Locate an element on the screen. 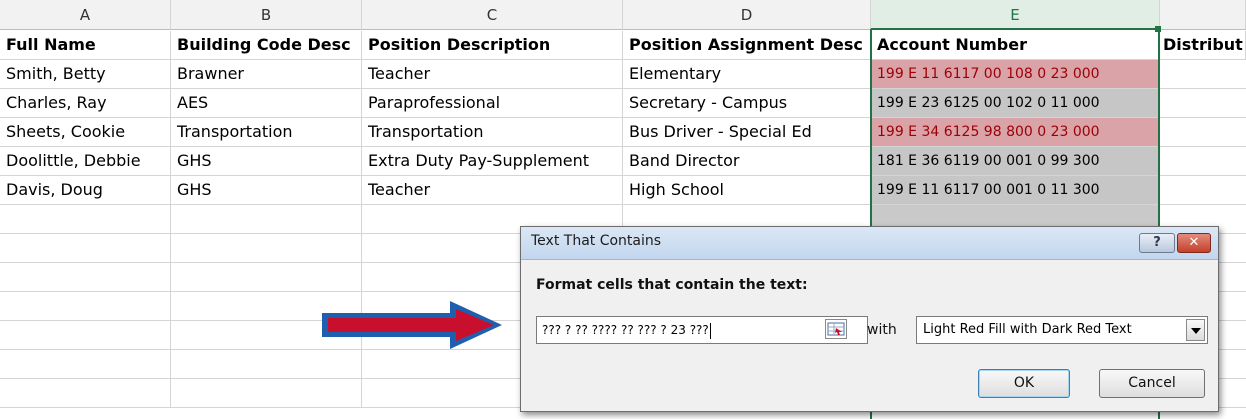 The image size is (1246, 419). cell-full-name: Smith, Betty is located at coordinates (85, 74).